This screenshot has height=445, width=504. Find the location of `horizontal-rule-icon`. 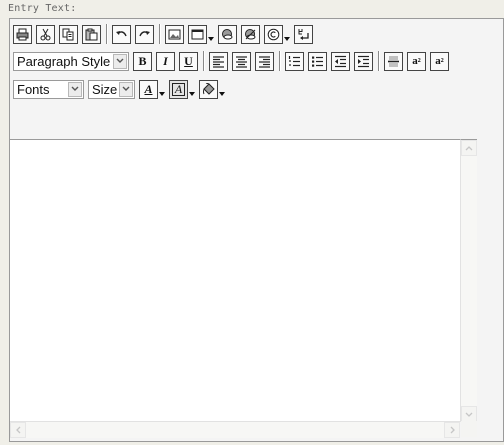

horizontal-rule-icon is located at coordinates (393, 61).